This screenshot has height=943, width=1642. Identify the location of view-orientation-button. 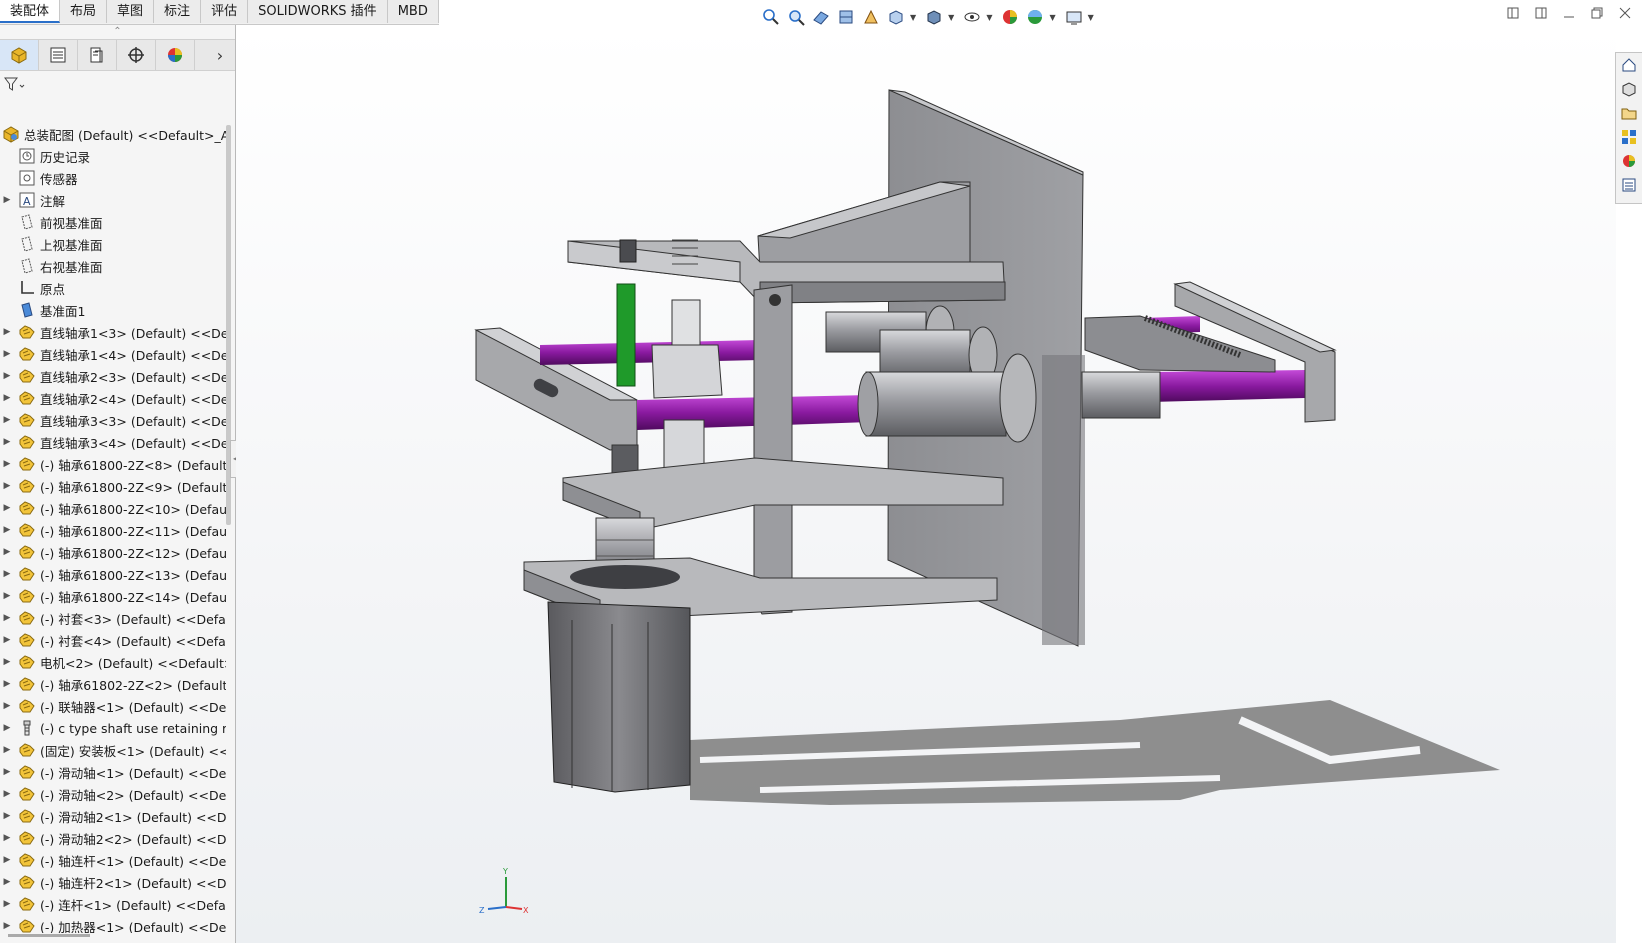
(896, 17).